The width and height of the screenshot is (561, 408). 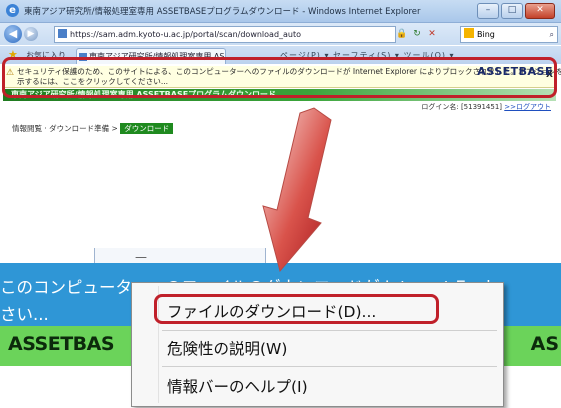 I want to click on internet-explorer-icon: e, so click(x=12, y=10).